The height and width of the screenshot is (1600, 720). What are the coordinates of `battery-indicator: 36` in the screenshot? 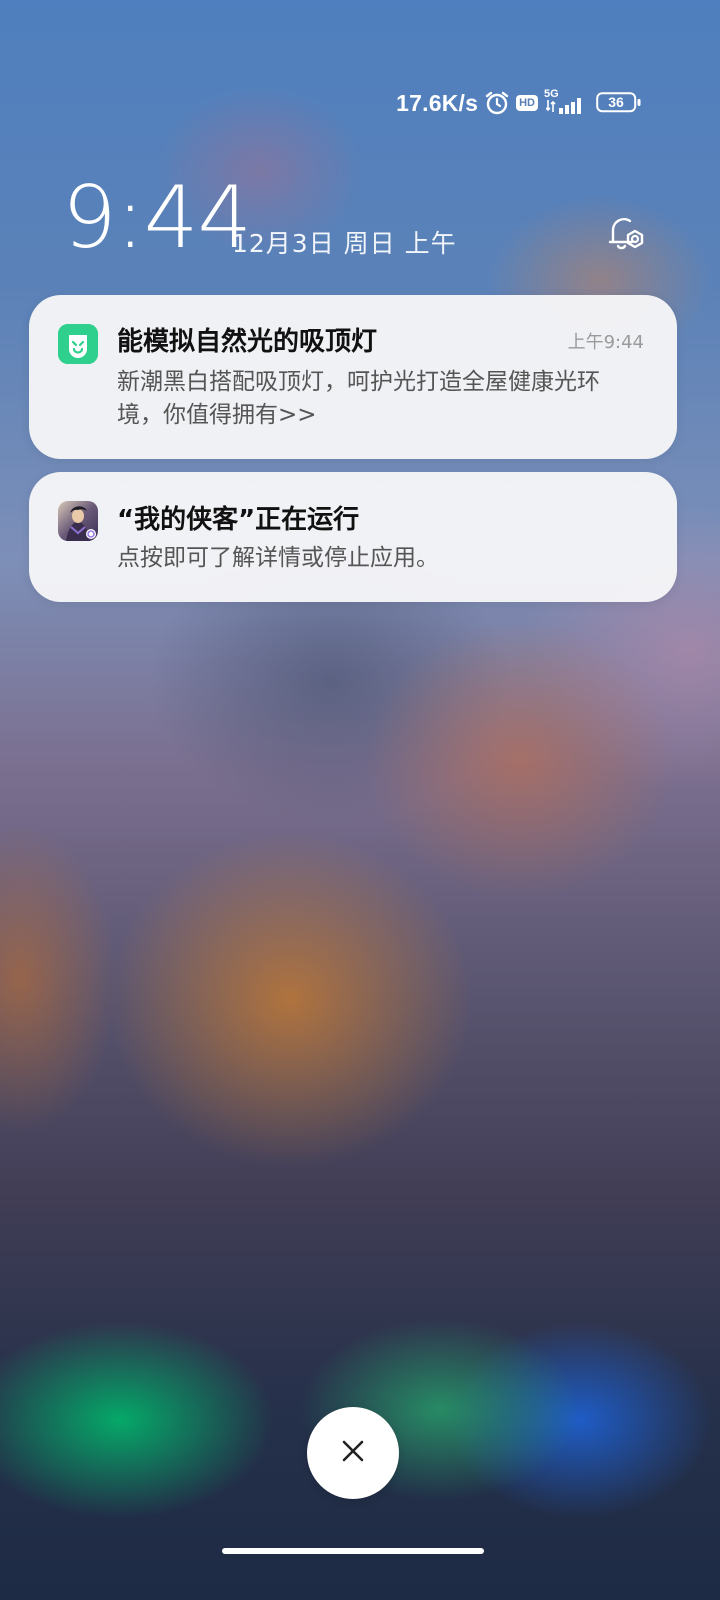 It's located at (619, 103).